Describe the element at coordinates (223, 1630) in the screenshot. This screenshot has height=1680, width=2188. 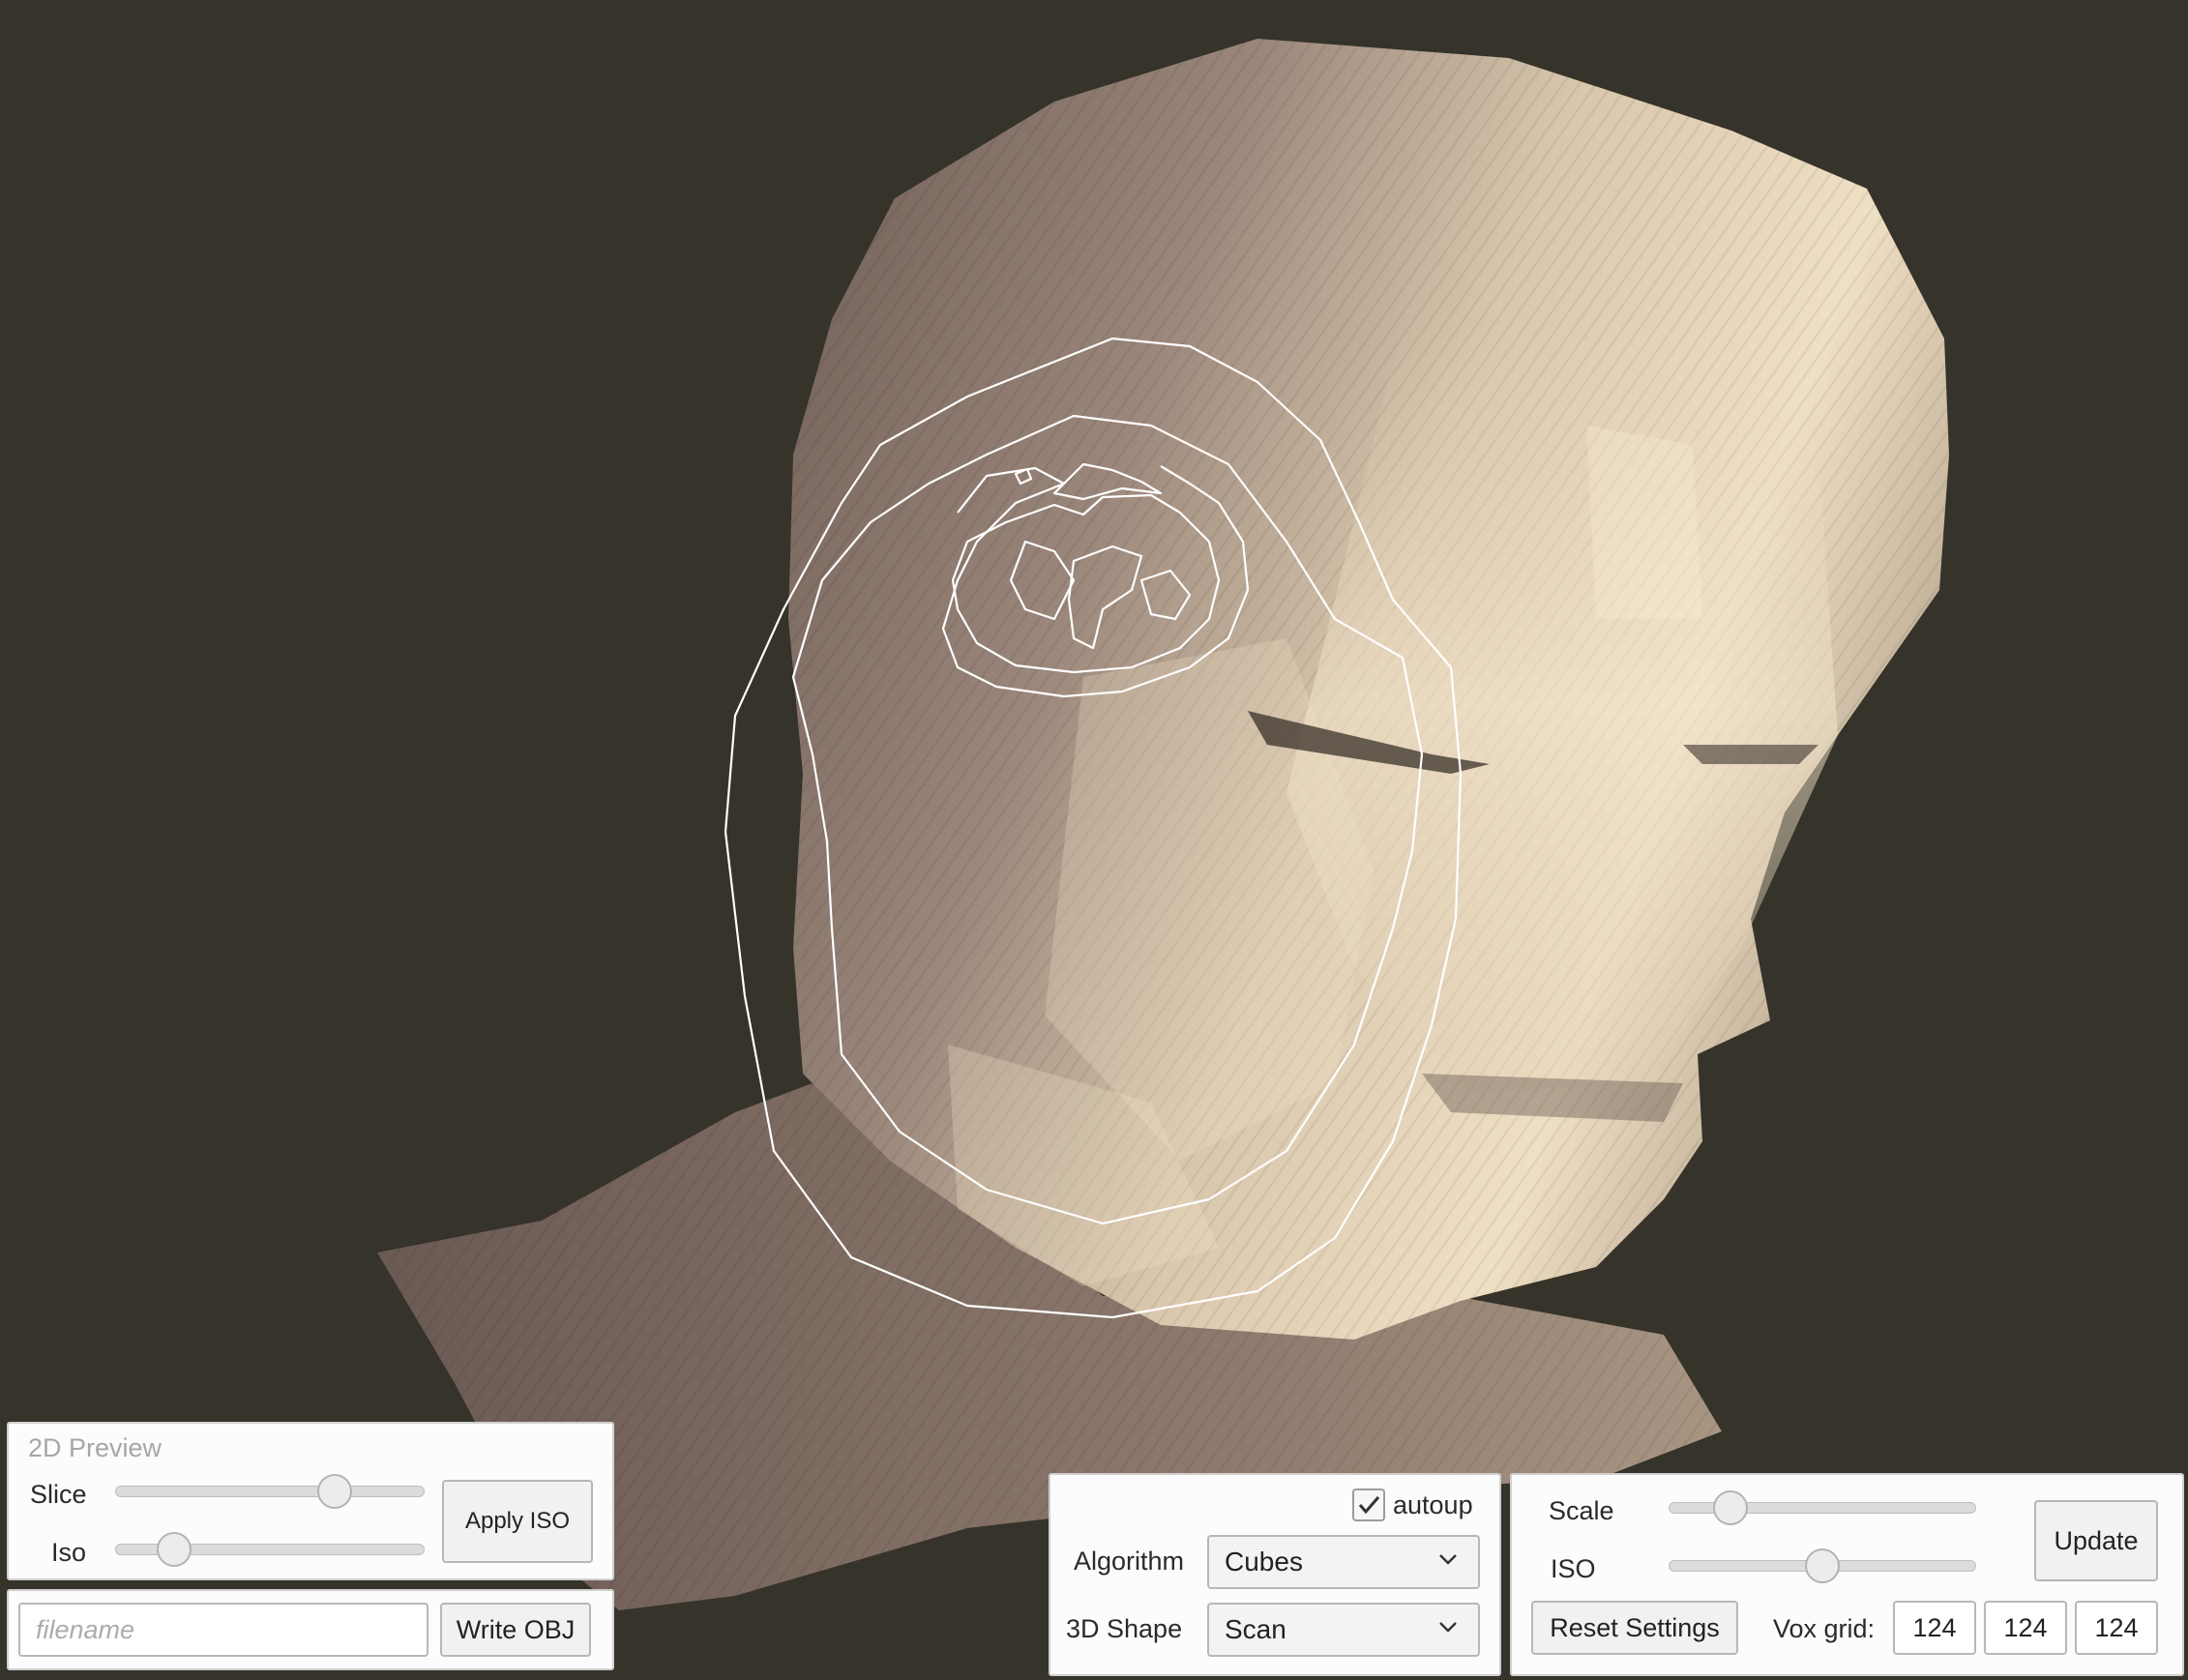
I see `filename-input` at that location.